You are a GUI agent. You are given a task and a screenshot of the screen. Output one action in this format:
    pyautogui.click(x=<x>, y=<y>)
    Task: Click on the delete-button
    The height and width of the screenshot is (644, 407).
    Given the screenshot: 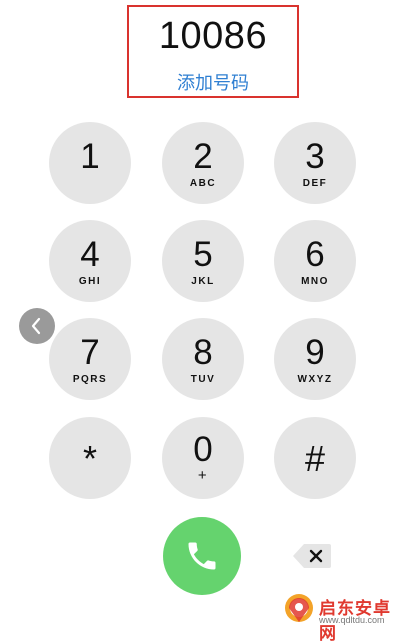 What is the action you would take?
    pyautogui.click(x=312, y=556)
    